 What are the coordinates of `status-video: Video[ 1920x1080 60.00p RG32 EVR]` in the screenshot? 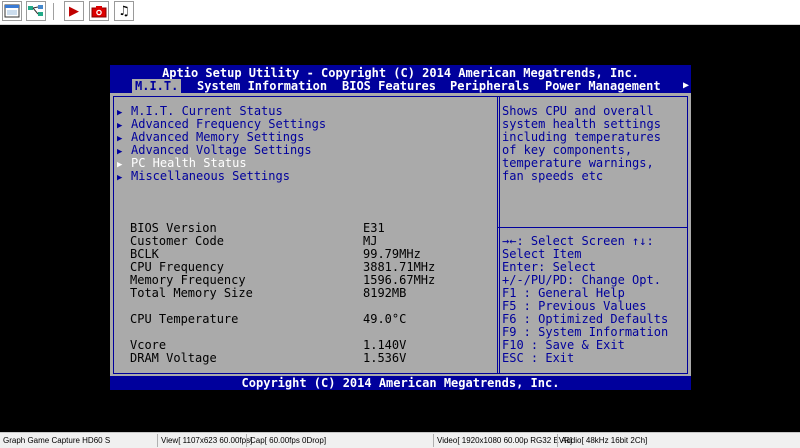 It's located at (505, 440).